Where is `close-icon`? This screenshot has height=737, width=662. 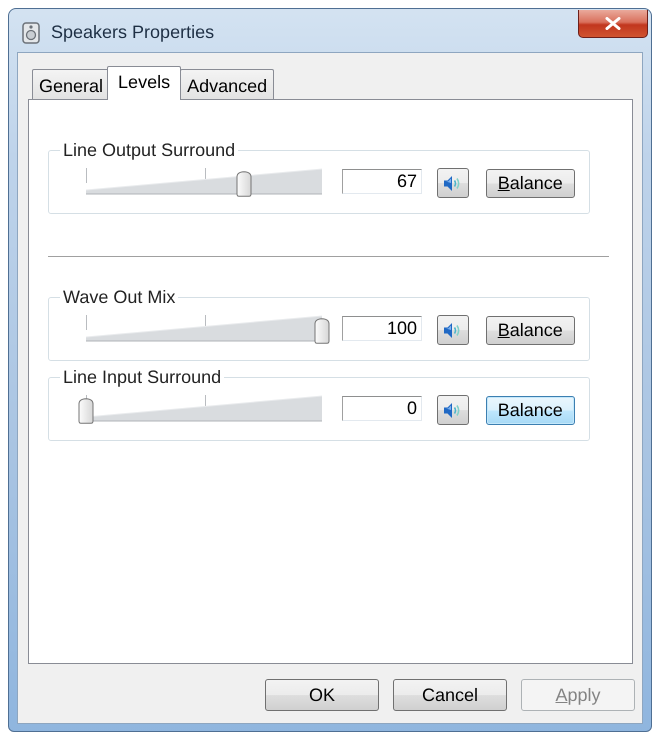
close-icon is located at coordinates (613, 23).